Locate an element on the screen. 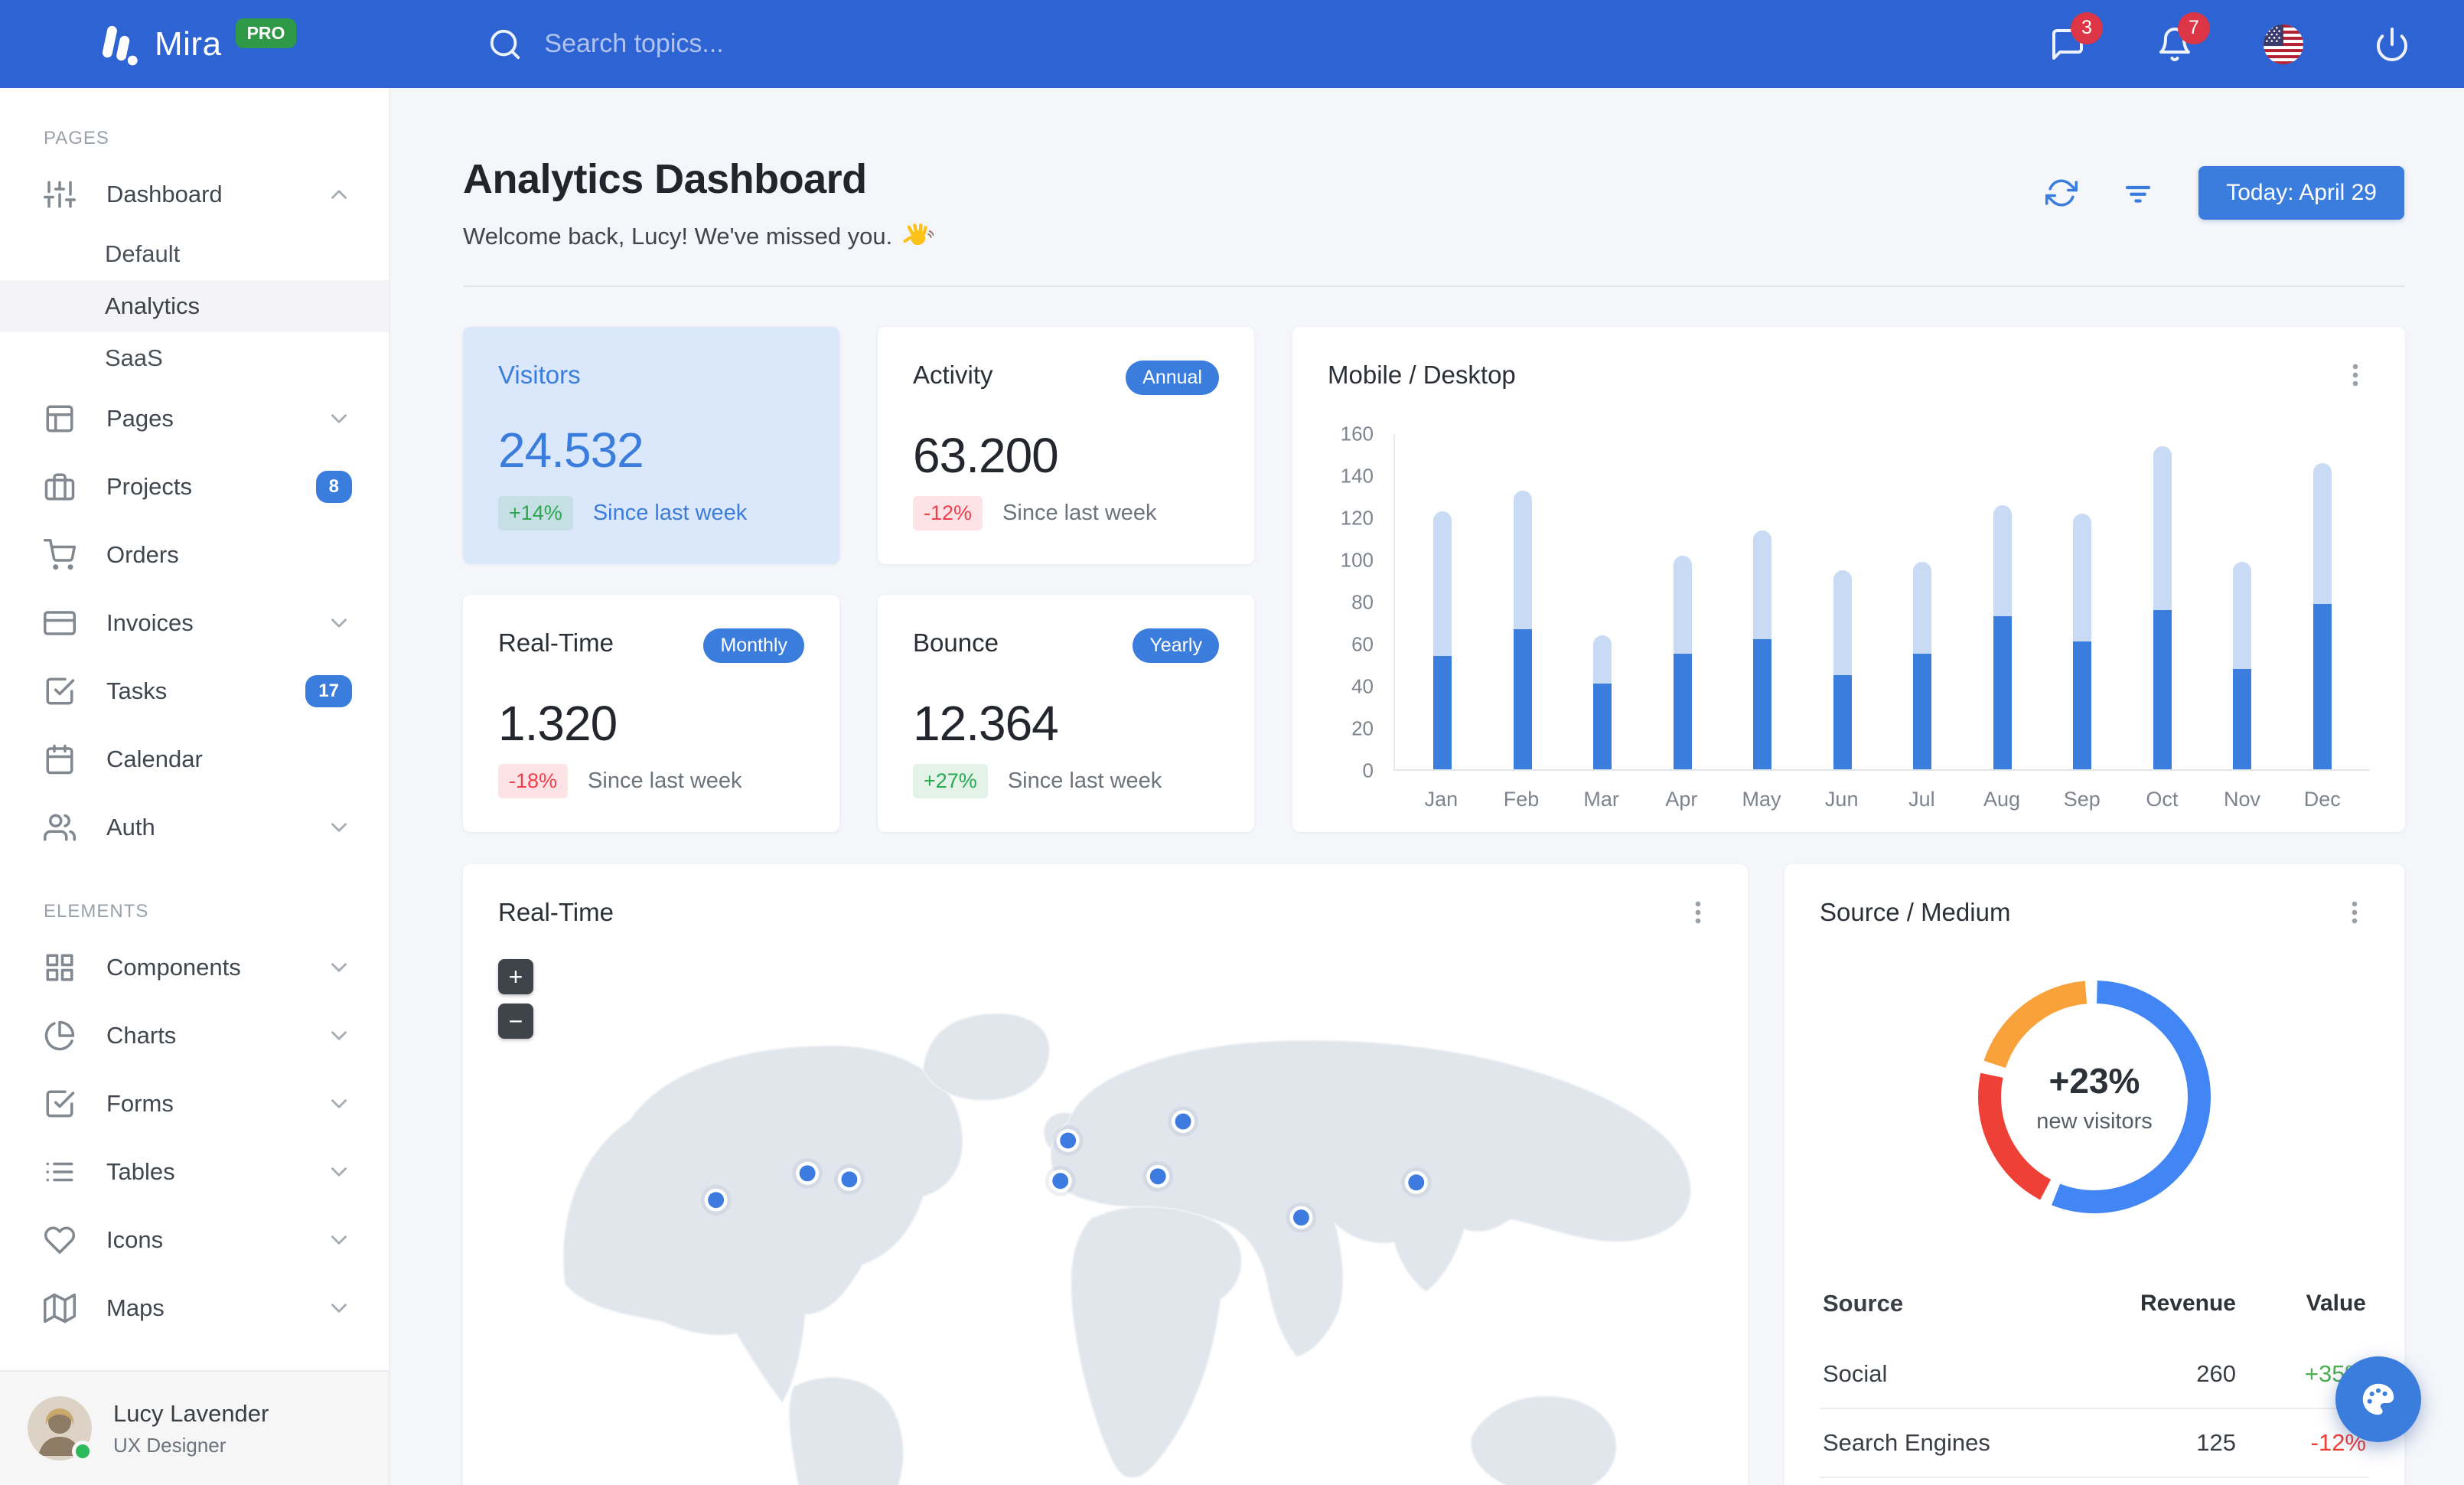 This screenshot has width=2464, height=1485. theme-settings-fab is located at coordinates (2378, 1399).